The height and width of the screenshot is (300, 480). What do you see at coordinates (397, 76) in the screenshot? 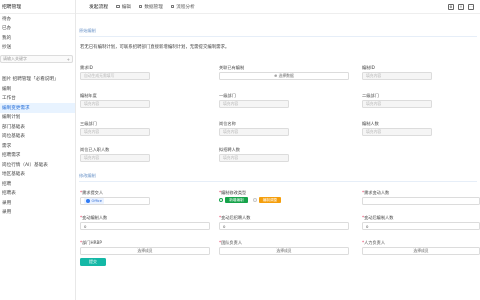
I see `plan-id-field: 填充内容` at bounding box center [397, 76].